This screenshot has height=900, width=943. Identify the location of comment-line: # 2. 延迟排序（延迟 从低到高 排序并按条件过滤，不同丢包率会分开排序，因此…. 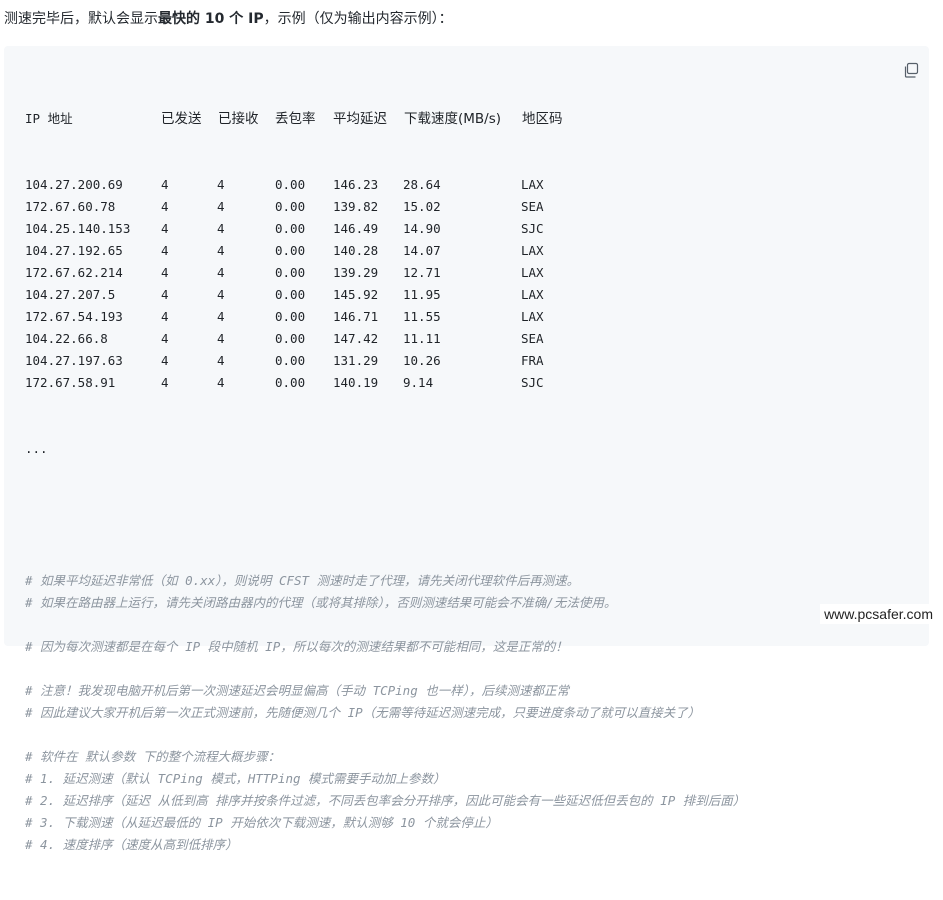
(385, 800).